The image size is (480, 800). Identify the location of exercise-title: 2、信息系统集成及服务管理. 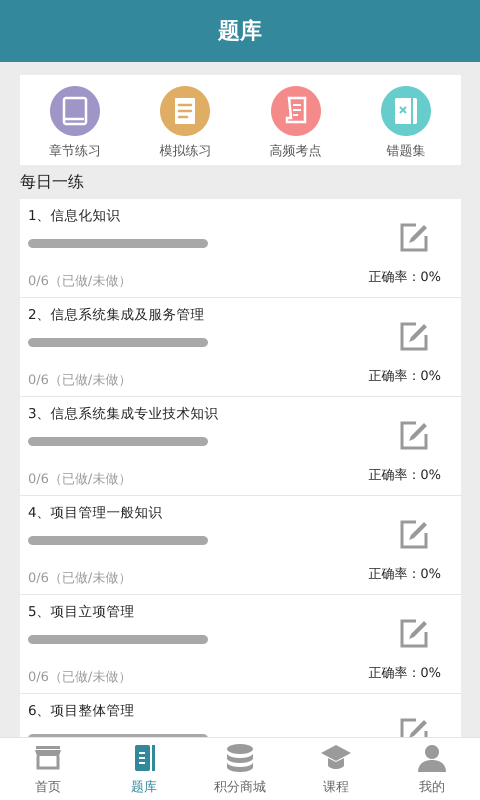
(189, 315).